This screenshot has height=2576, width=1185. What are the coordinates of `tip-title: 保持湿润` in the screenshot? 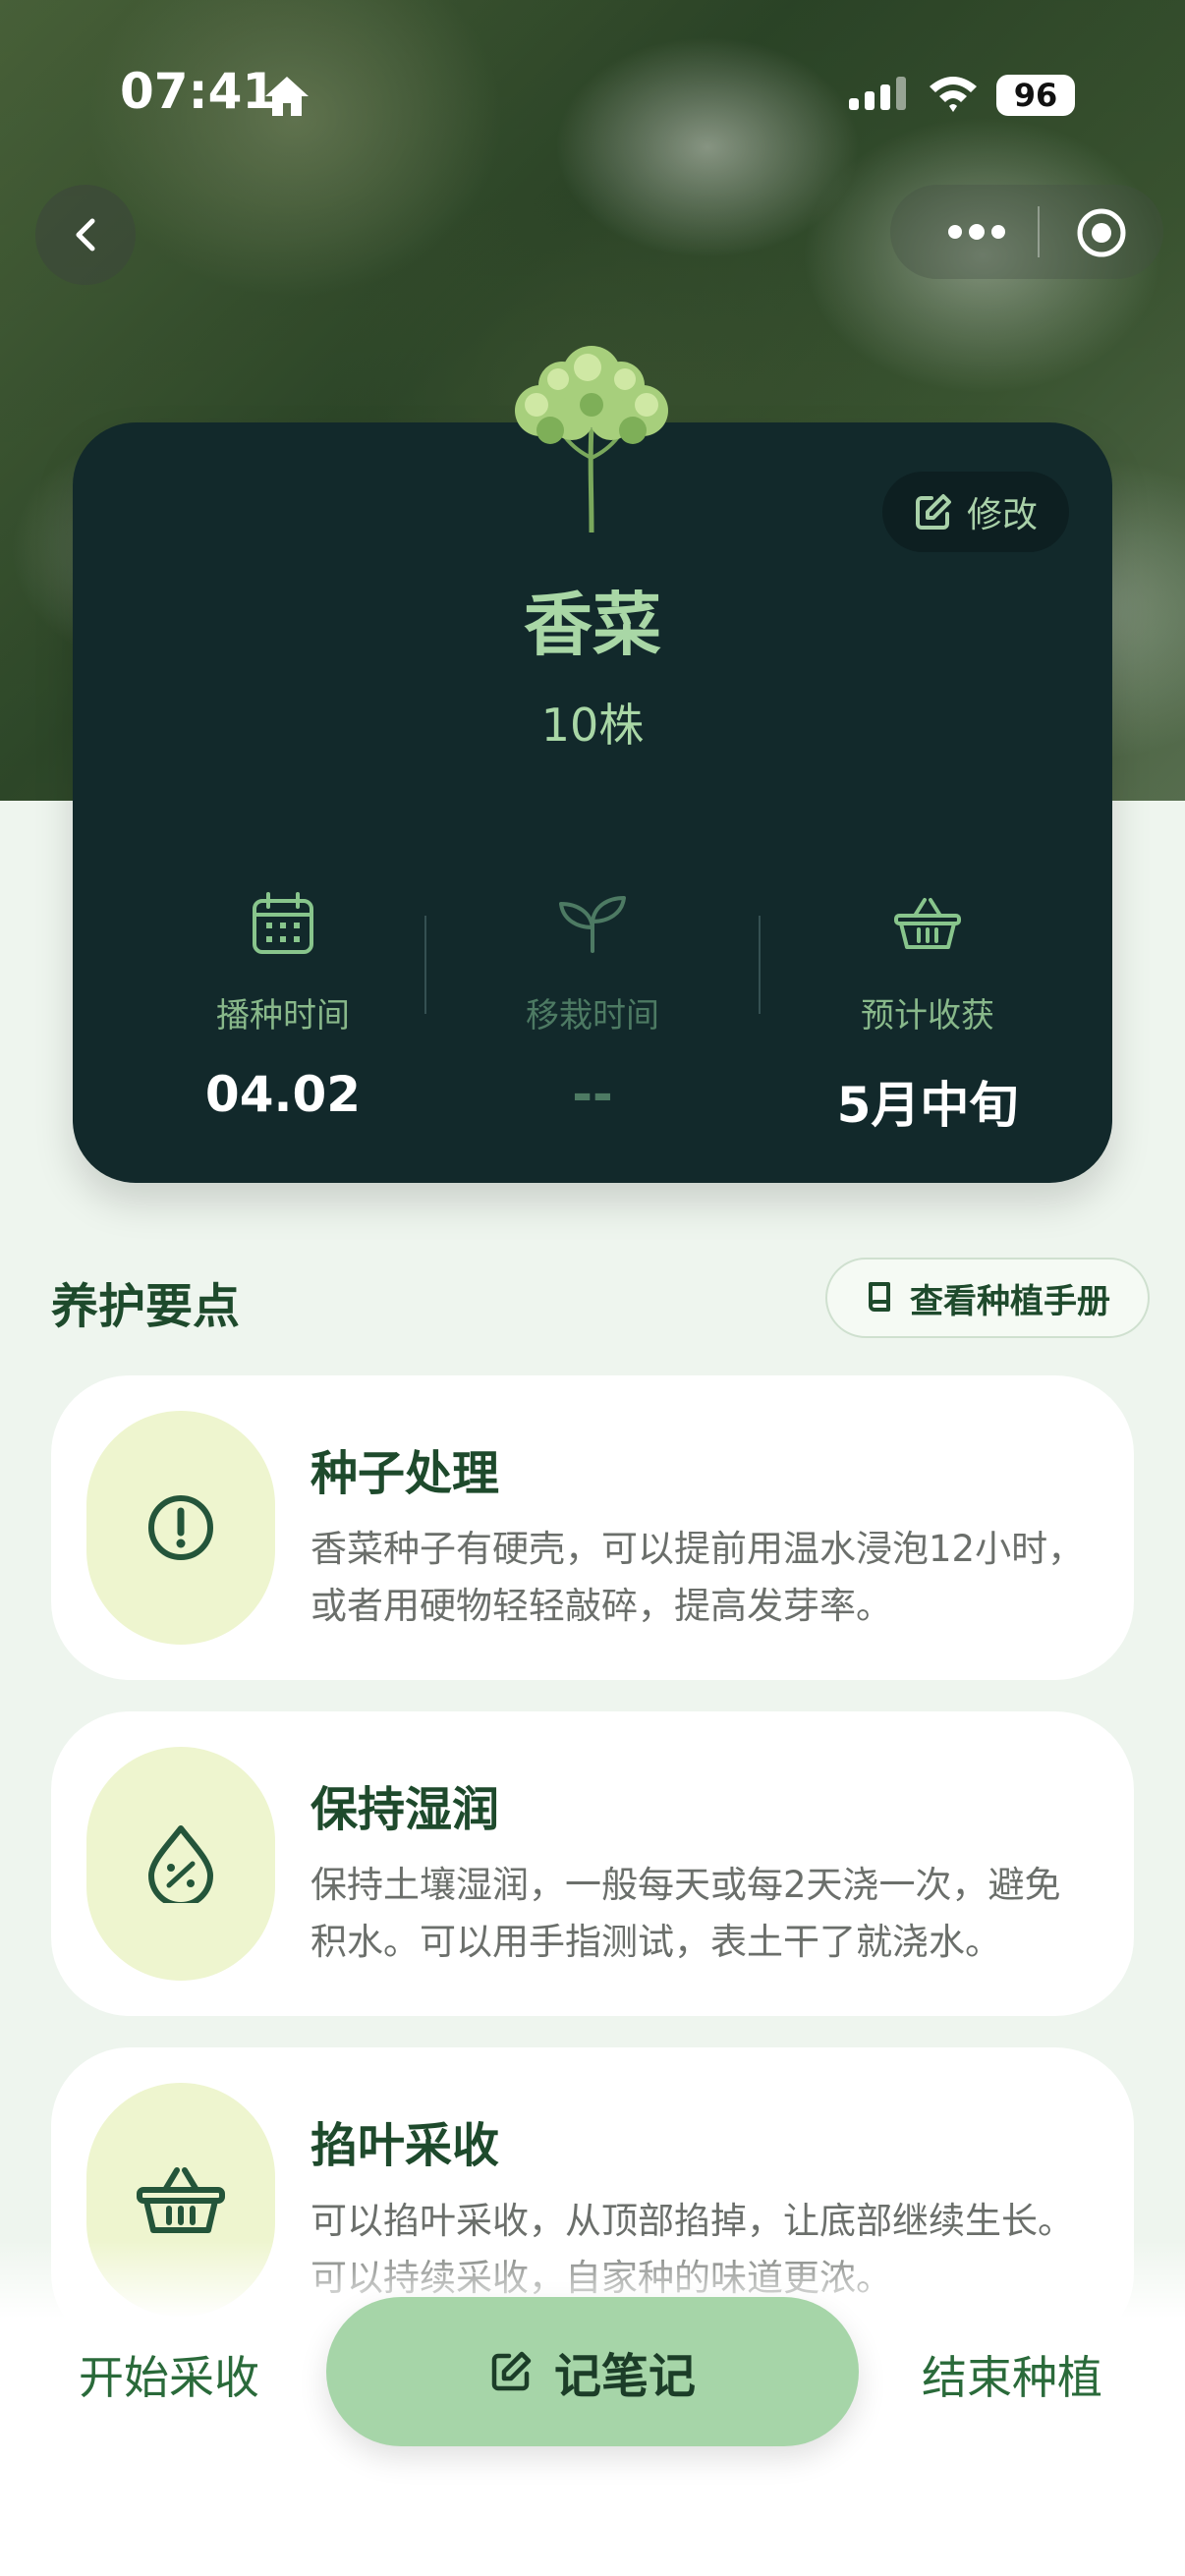 It's located at (405, 1809).